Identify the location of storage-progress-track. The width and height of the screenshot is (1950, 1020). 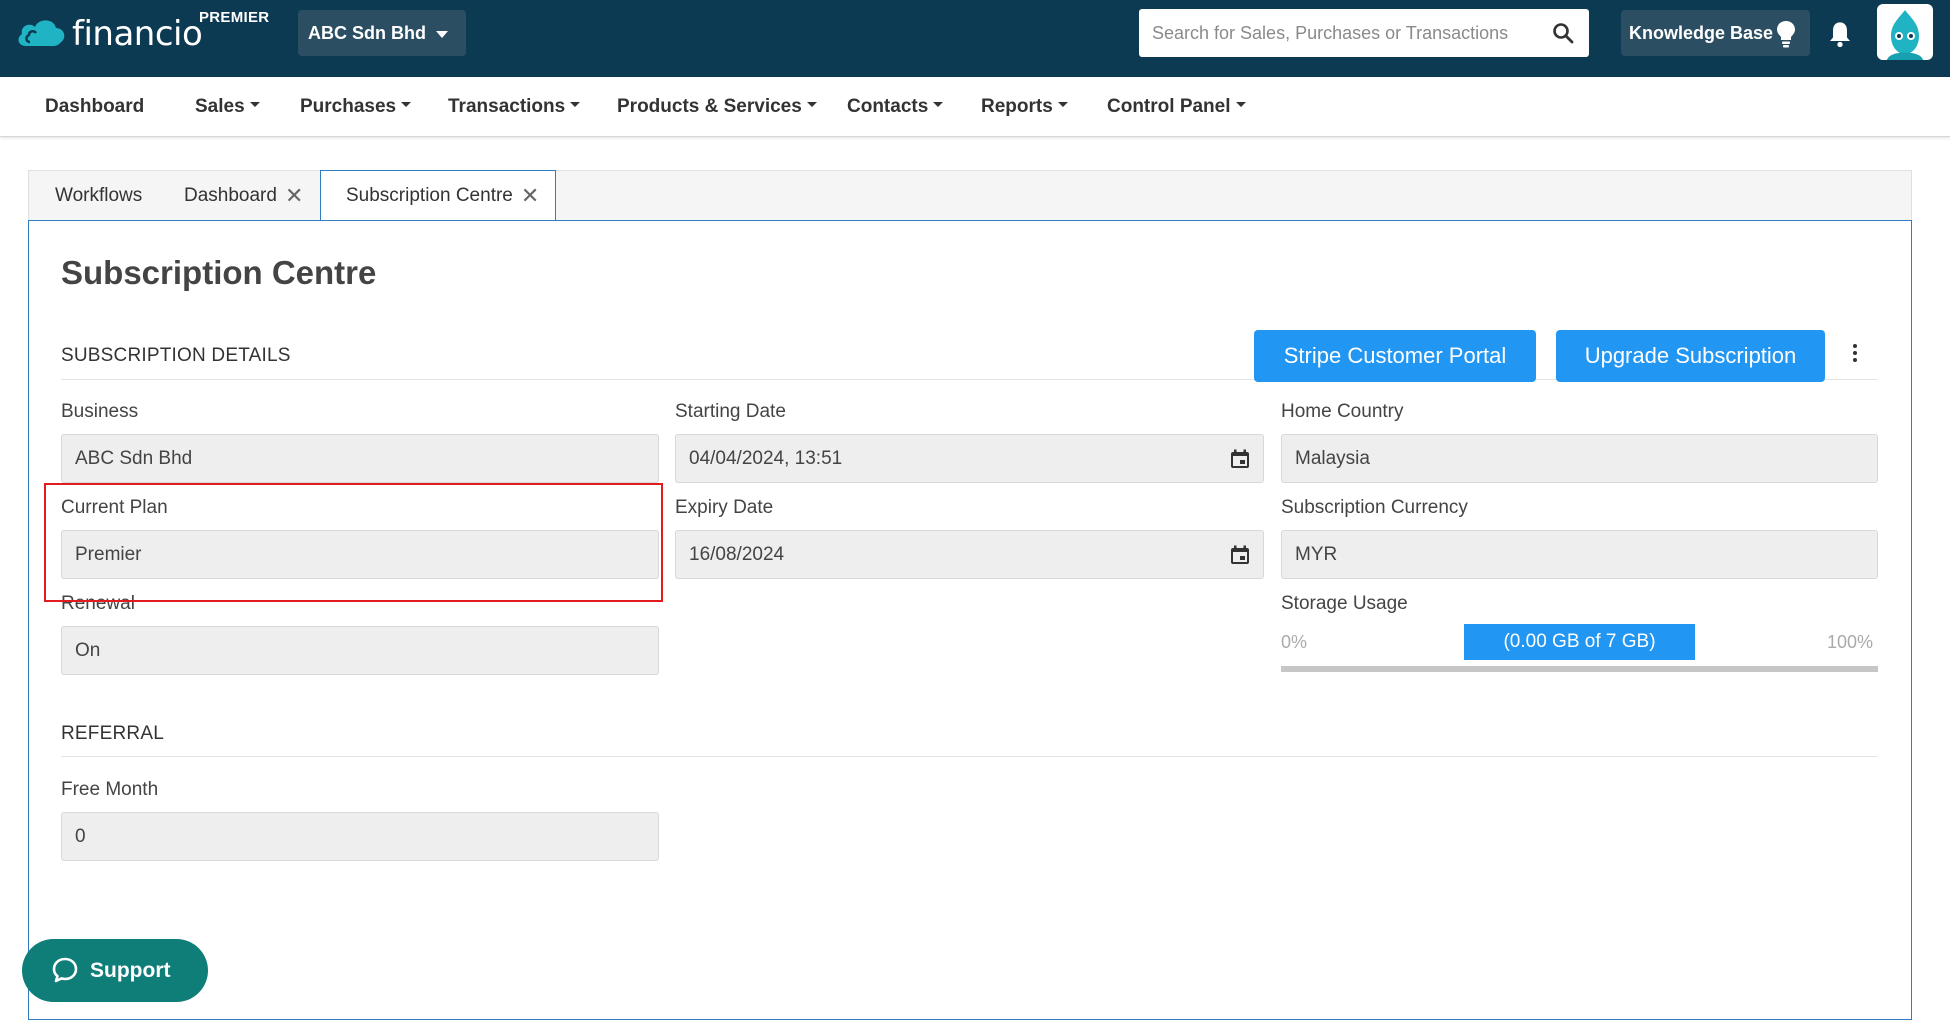
(1579, 669).